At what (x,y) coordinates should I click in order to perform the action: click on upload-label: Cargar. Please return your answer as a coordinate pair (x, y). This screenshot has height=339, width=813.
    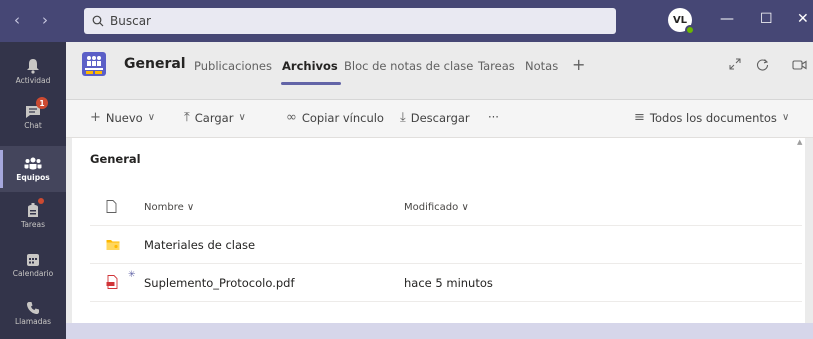
    Looking at the image, I should click on (214, 117).